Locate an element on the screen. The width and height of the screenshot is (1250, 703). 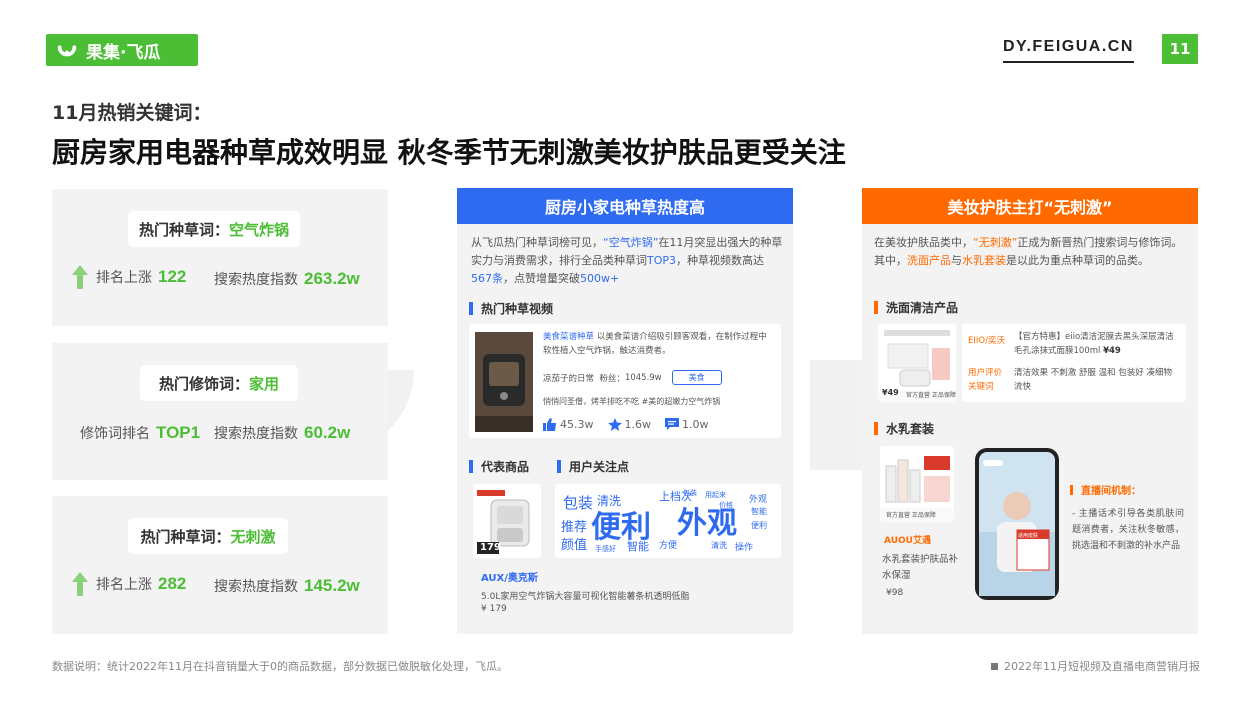
cleanser-image: ¥49 官方直营 正品保障 is located at coordinates (917, 363).